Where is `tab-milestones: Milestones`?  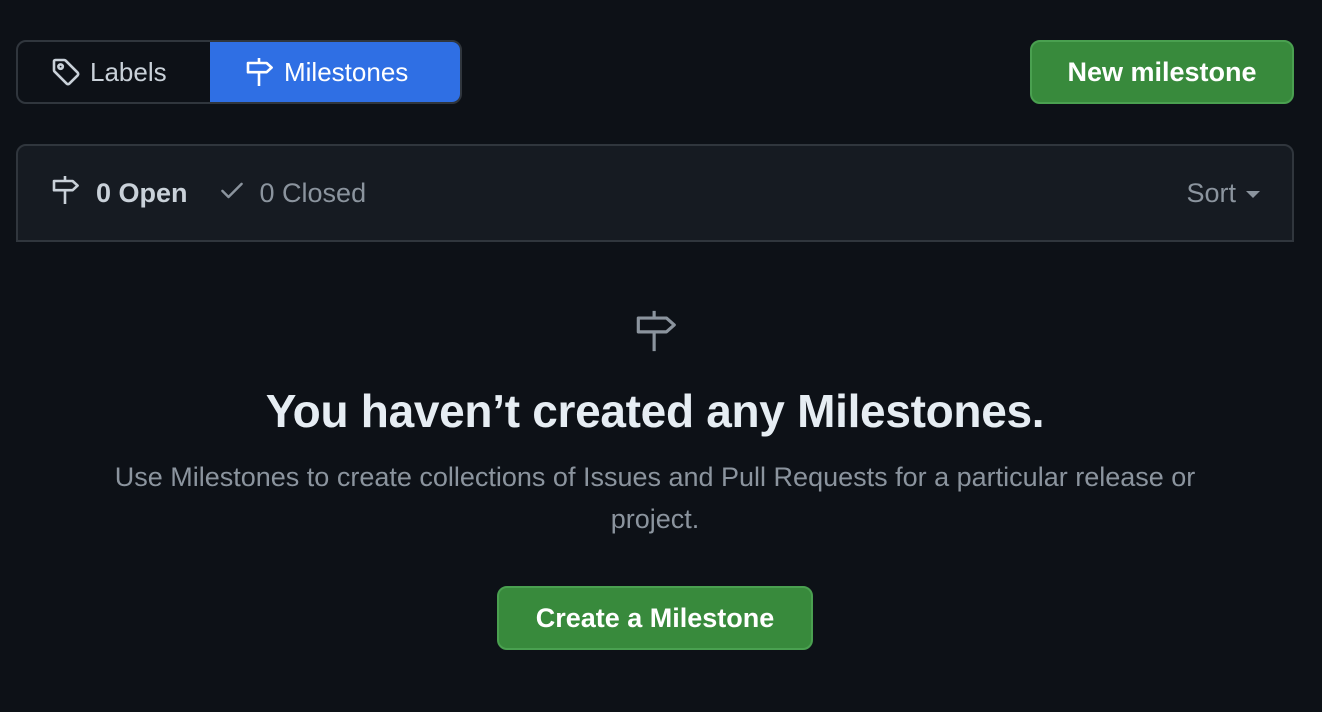
tab-milestones: Milestones is located at coordinates (335, 72).